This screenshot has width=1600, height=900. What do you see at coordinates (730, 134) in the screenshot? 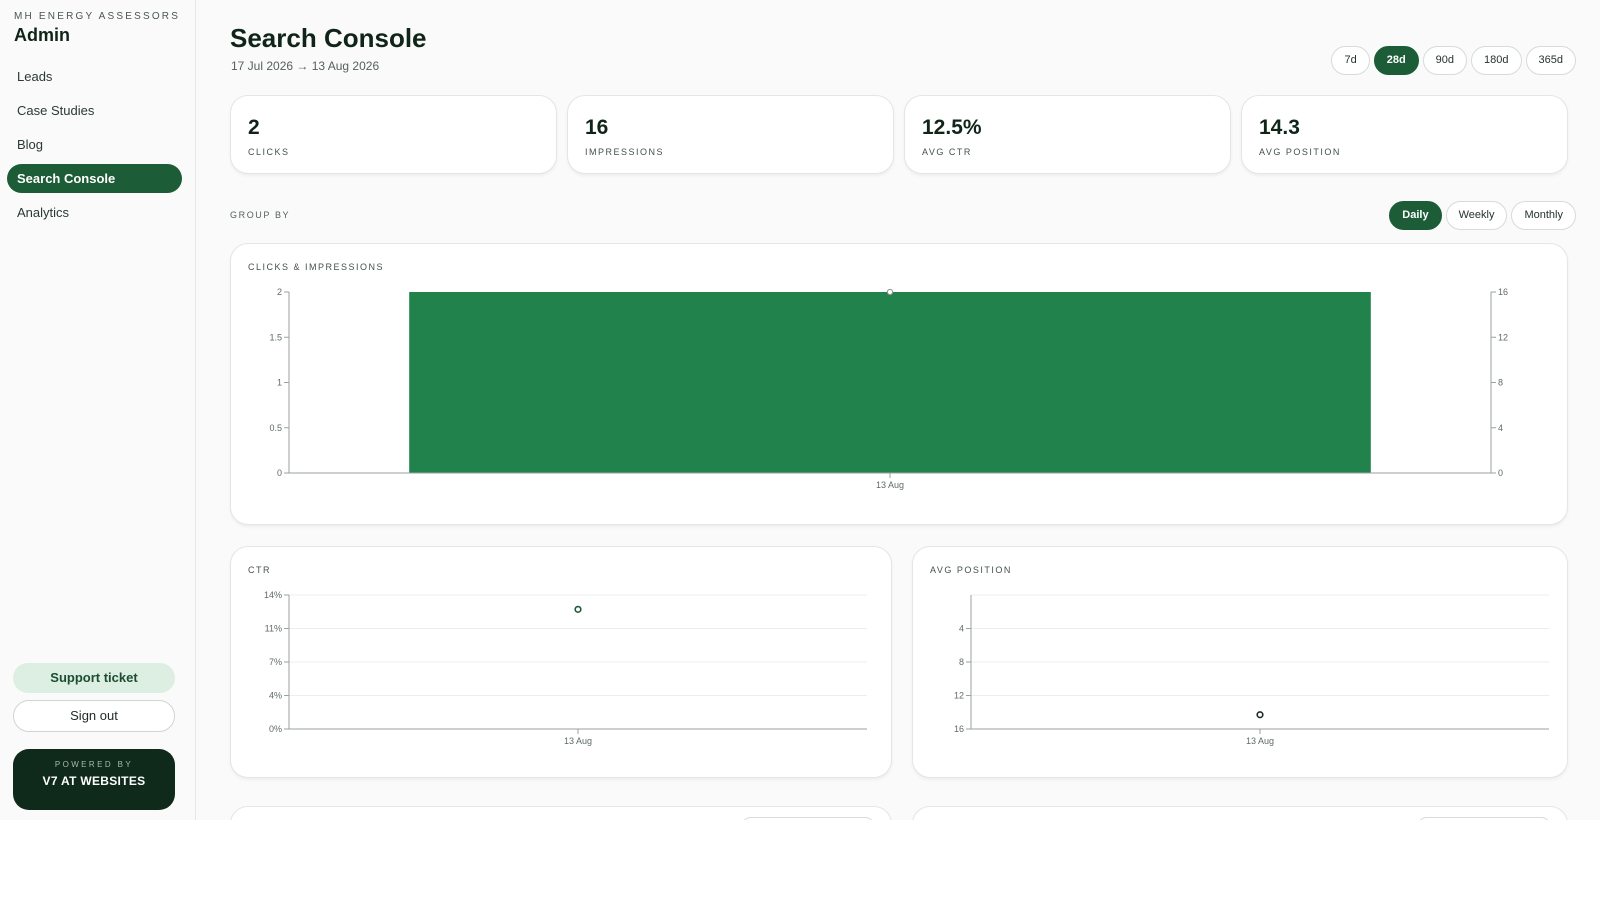
I see `stat-card-impressions: 16 IMPRESSIONS` at bounding box center [730, 134].